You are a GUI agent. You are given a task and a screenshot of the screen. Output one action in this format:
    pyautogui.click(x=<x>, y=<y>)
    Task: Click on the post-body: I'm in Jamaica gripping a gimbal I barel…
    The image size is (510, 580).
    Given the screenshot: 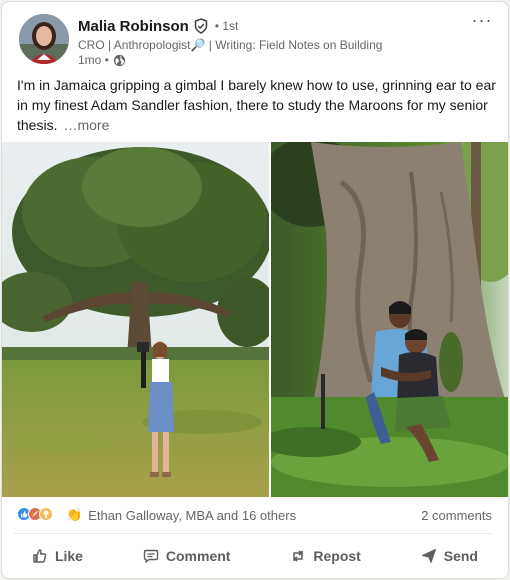 What is the action you would take?
    pyautogui.click(x=257, y=105)
    